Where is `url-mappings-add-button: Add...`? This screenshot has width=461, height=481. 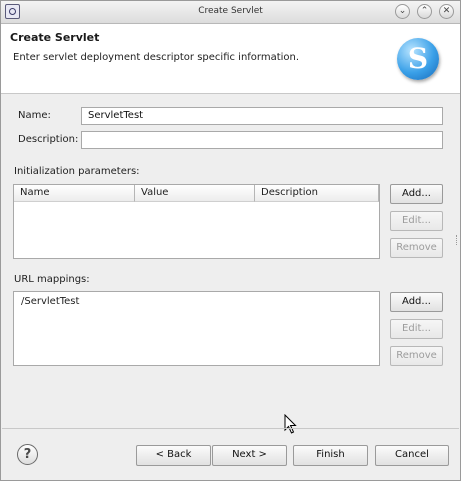
url-mappings-add-button: Add... is located at coordinates (416, 302).